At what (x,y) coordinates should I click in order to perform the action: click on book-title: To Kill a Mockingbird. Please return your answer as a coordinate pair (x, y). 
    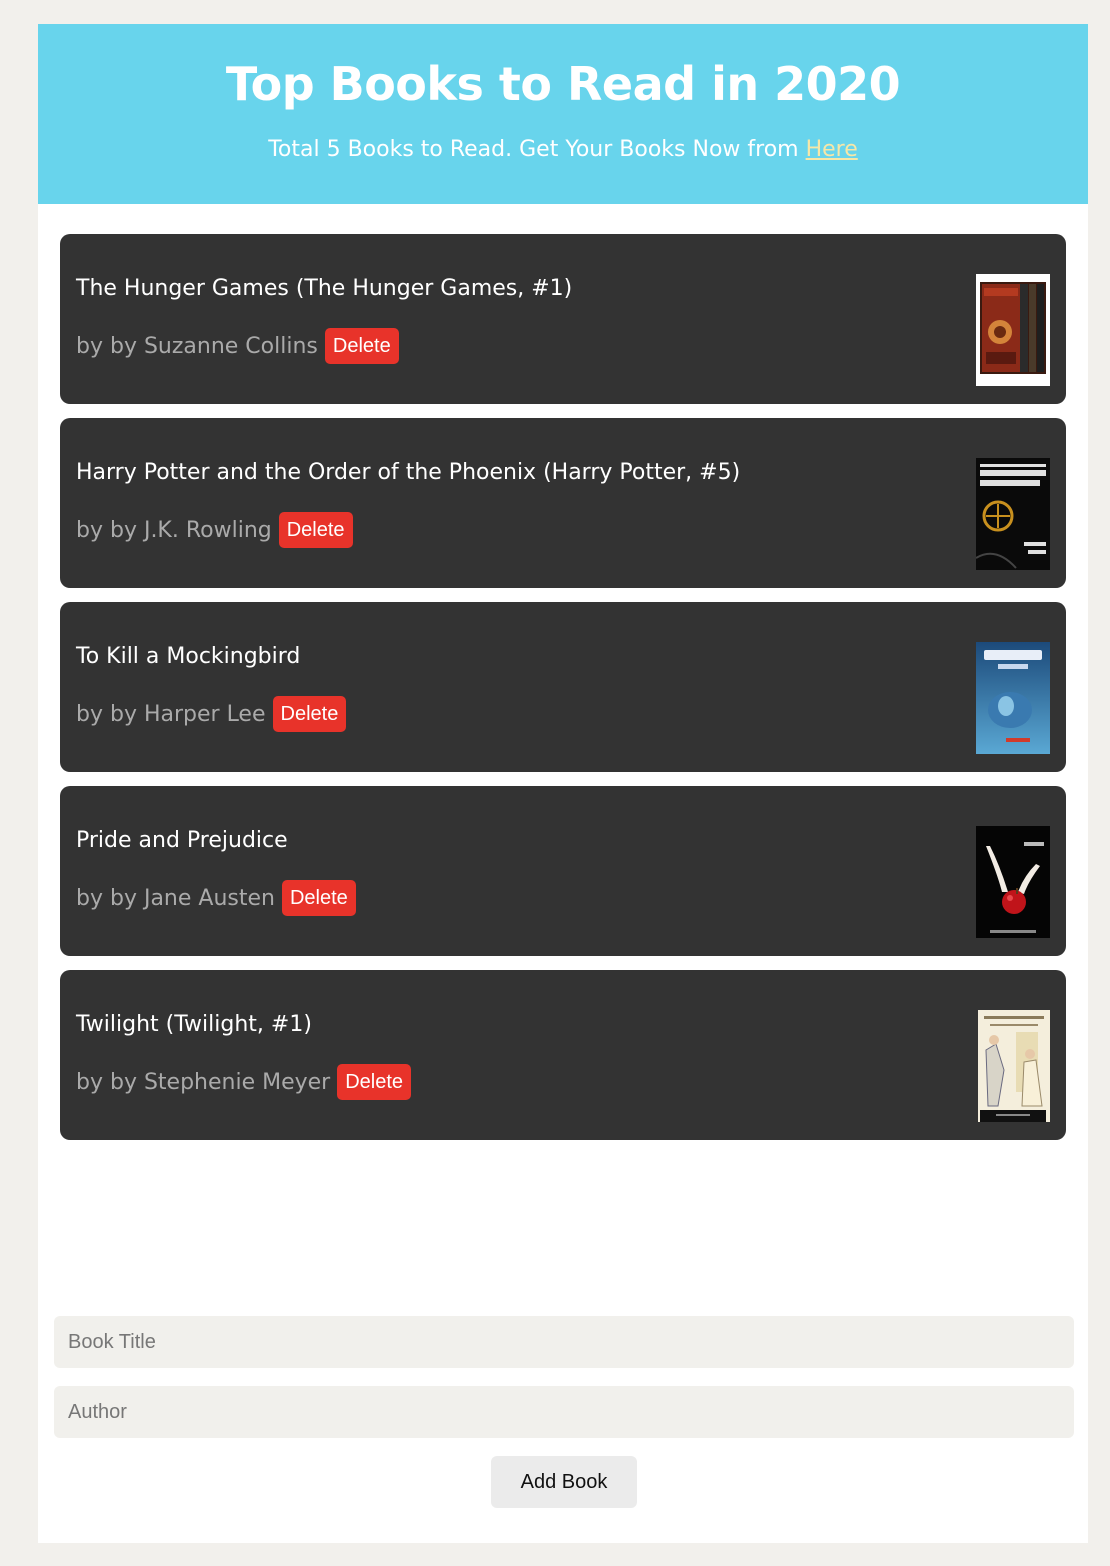
    Looking at the image, I should click on (188, 656).